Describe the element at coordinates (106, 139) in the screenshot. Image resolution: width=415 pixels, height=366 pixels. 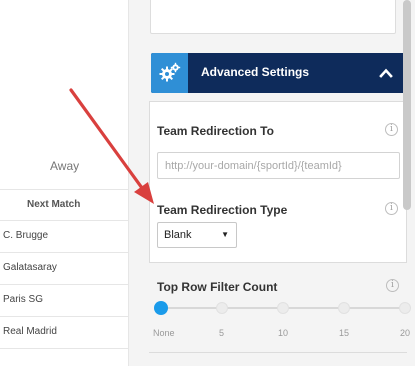
I see `arrow-shaft` at that location.